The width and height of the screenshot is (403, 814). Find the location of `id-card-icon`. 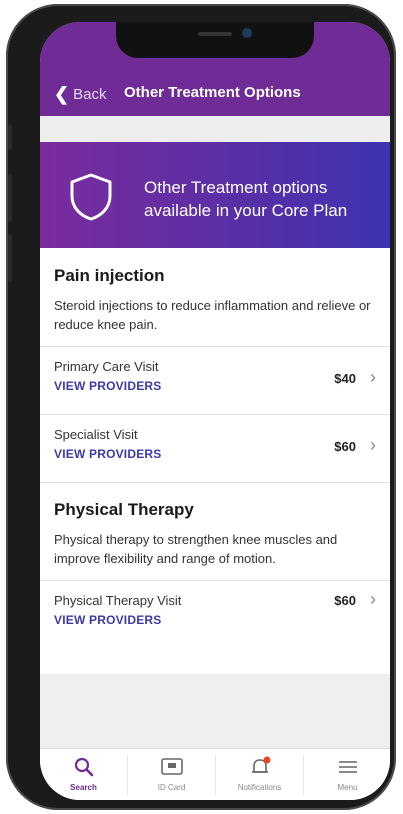

id-card-icon is located at coordinates (171, 766).